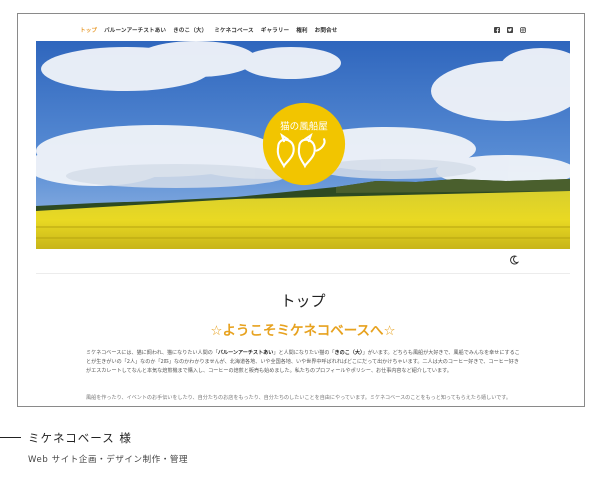 The image size is (600, 487). Describe the element at coordinates (304, 353) in the screenshot. I see `intro-text-2: 」と人間になりたい猫の「` at that location.